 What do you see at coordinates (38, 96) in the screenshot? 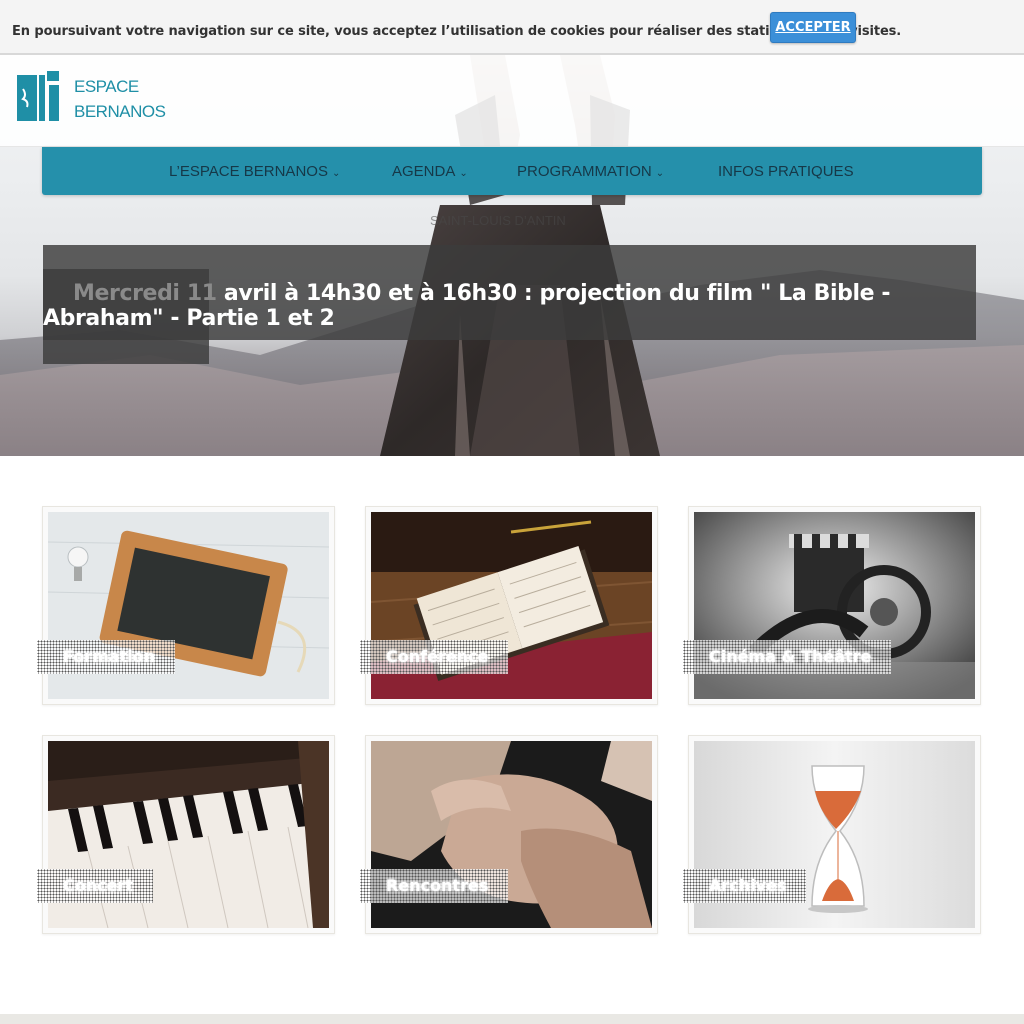
I see `espace-bernanos-logo-icon` at bounding box center [38, 96].